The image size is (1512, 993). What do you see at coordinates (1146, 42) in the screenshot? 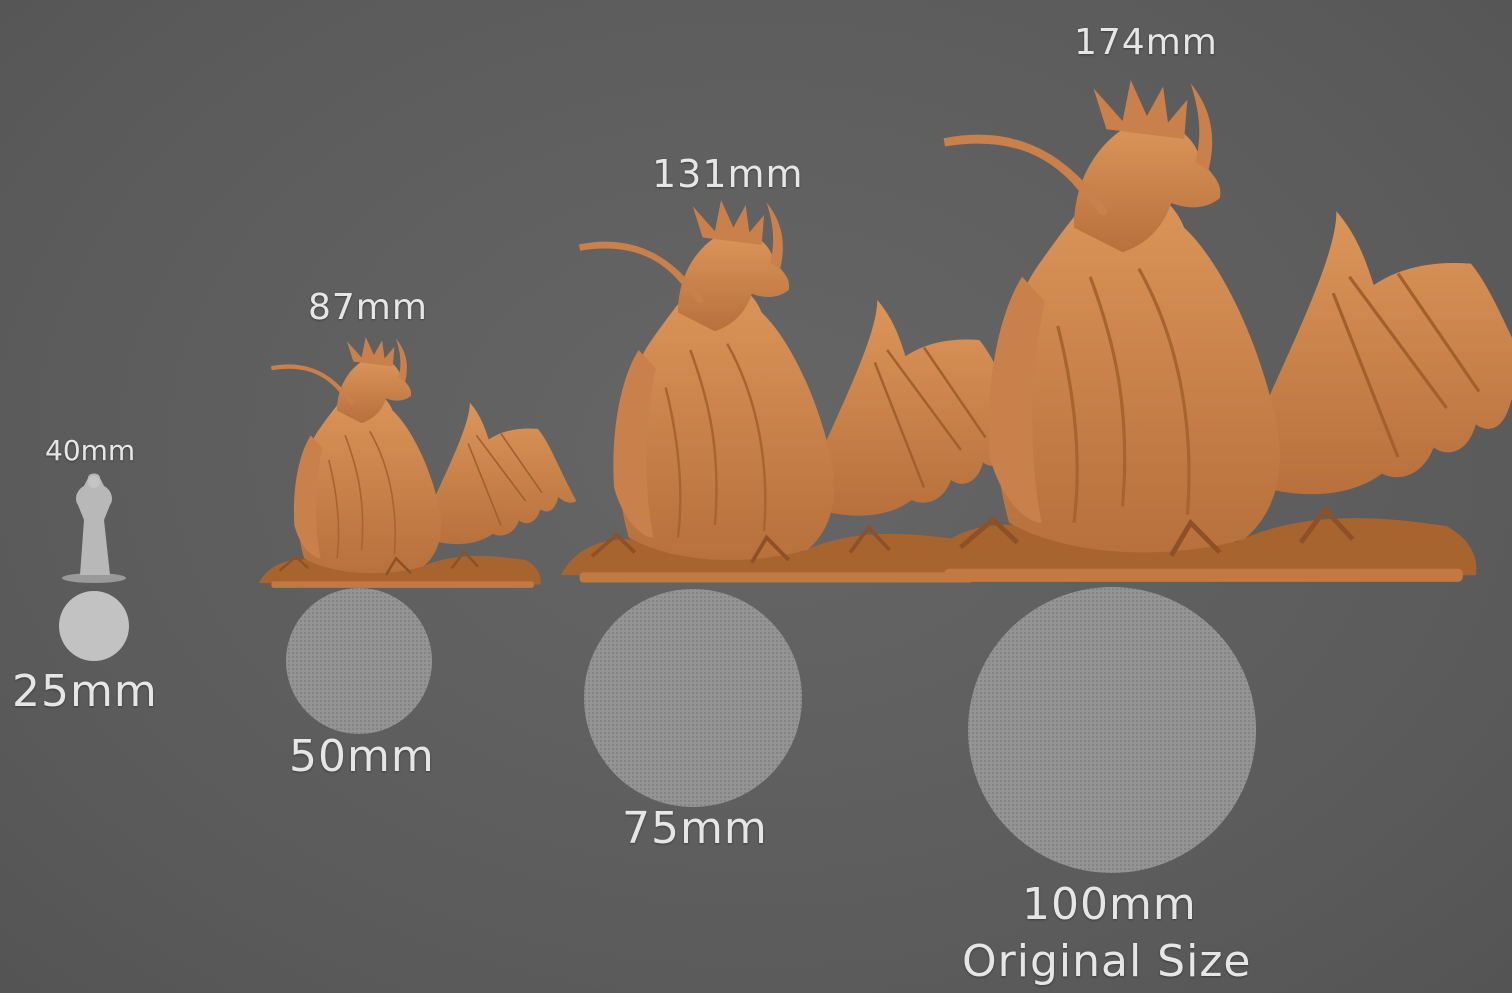
I see `height-label-large: 174mm` at bounding box center [1146, 42].